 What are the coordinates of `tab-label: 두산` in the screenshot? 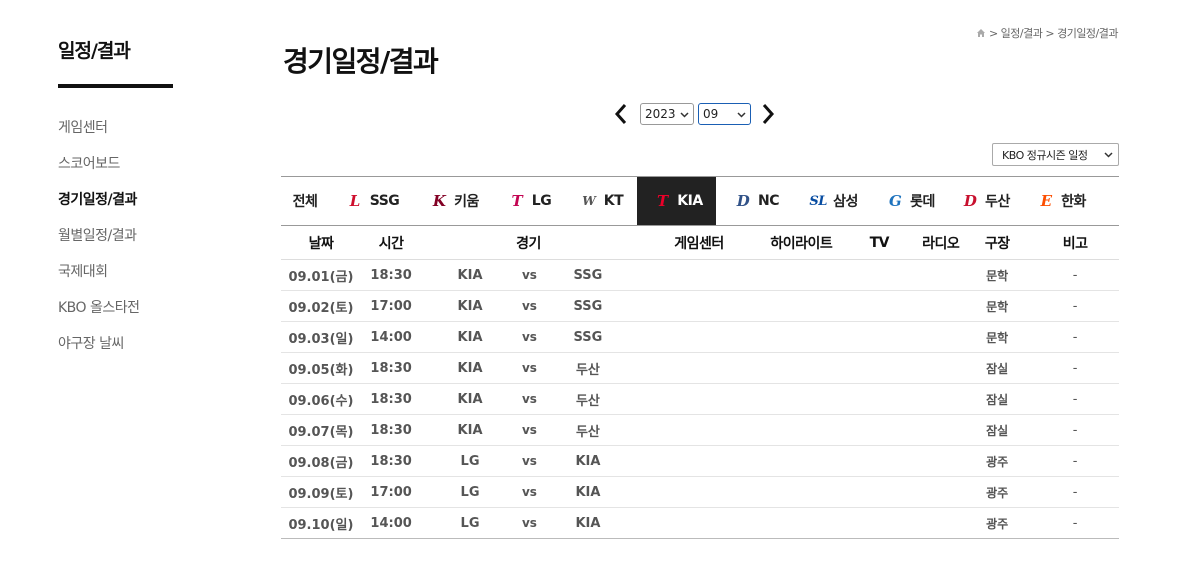 It's located at (997, 202).